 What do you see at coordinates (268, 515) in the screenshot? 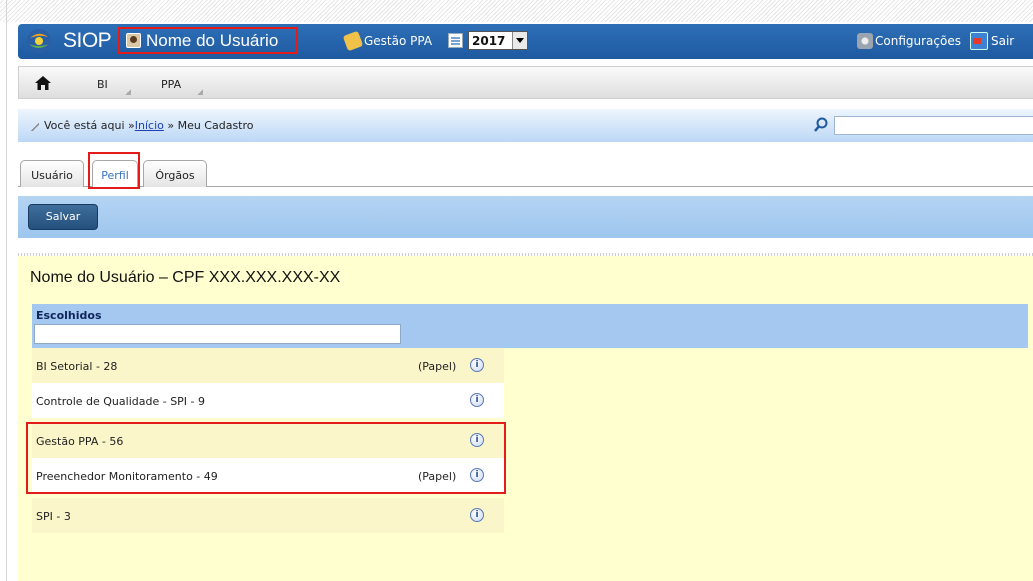
I see `list-item: SPI - 3 i` at bounding box center [268, 515].